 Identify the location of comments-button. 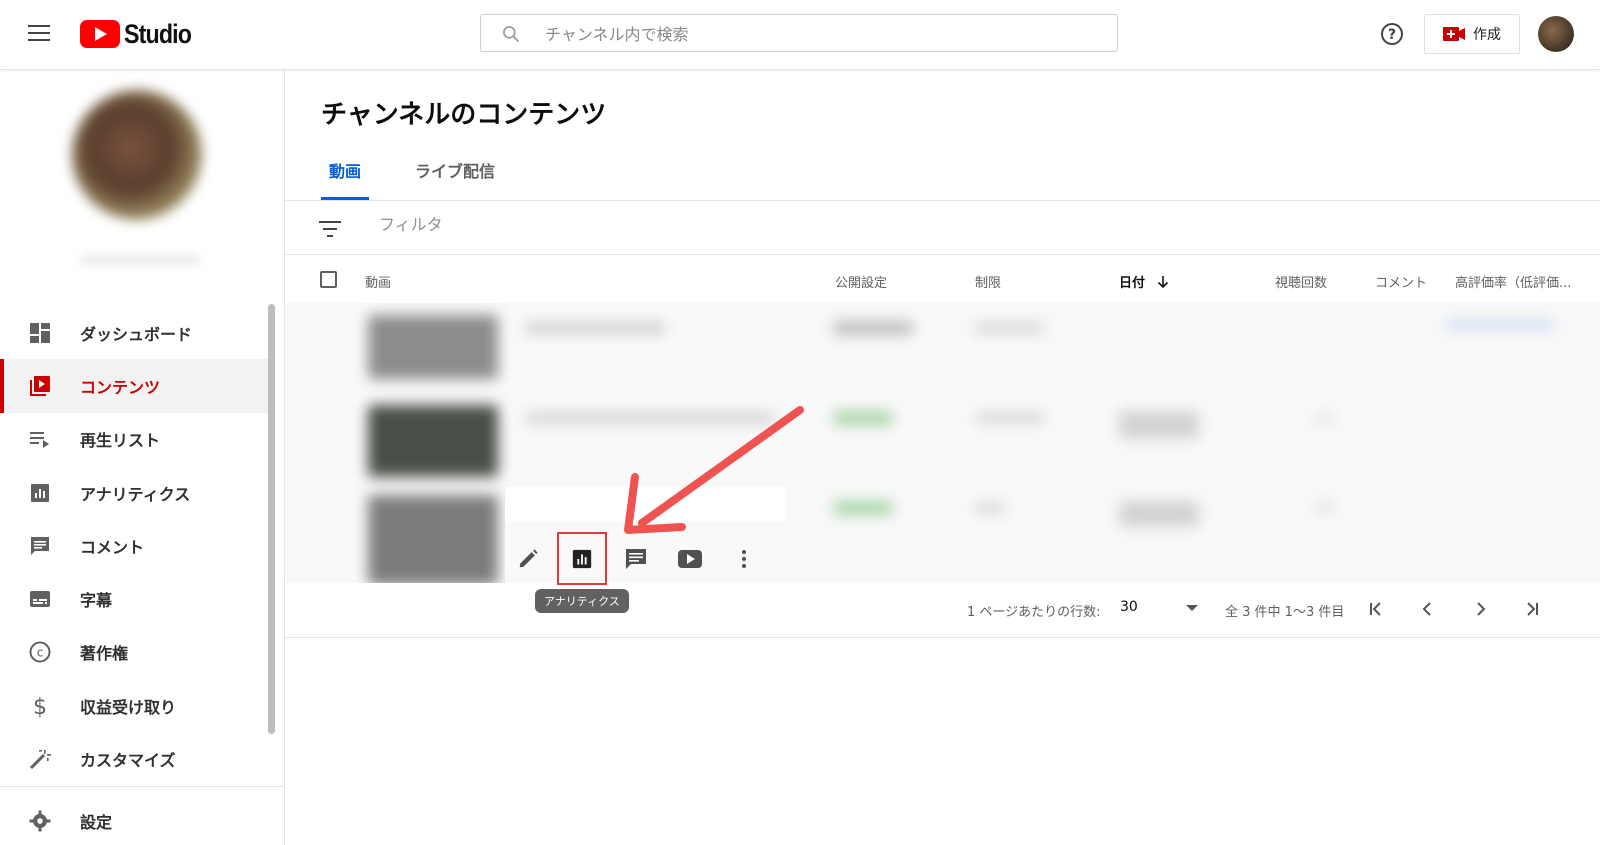
(636, 559).